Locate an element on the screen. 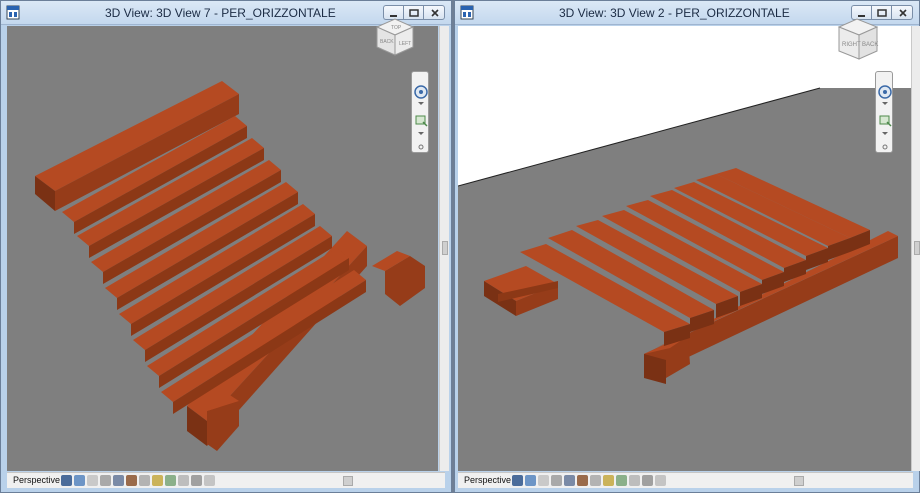 Image resolution: width=920 pixels, height=493 pixels. svg-text: TOP is located at coordinates (396, 28).